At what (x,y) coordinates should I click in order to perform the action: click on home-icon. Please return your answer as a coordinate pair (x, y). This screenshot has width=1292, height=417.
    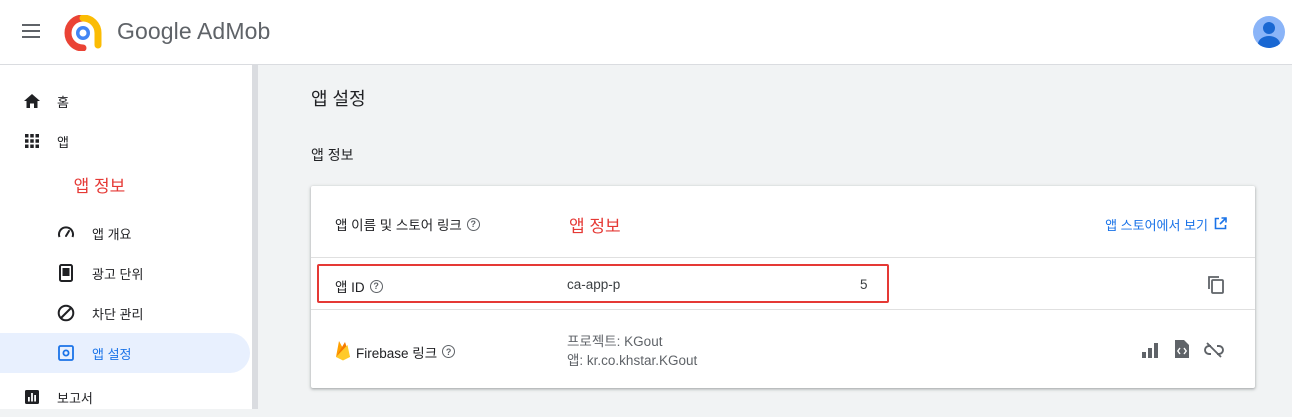
    Looking at the image, I should click on (32, 101).